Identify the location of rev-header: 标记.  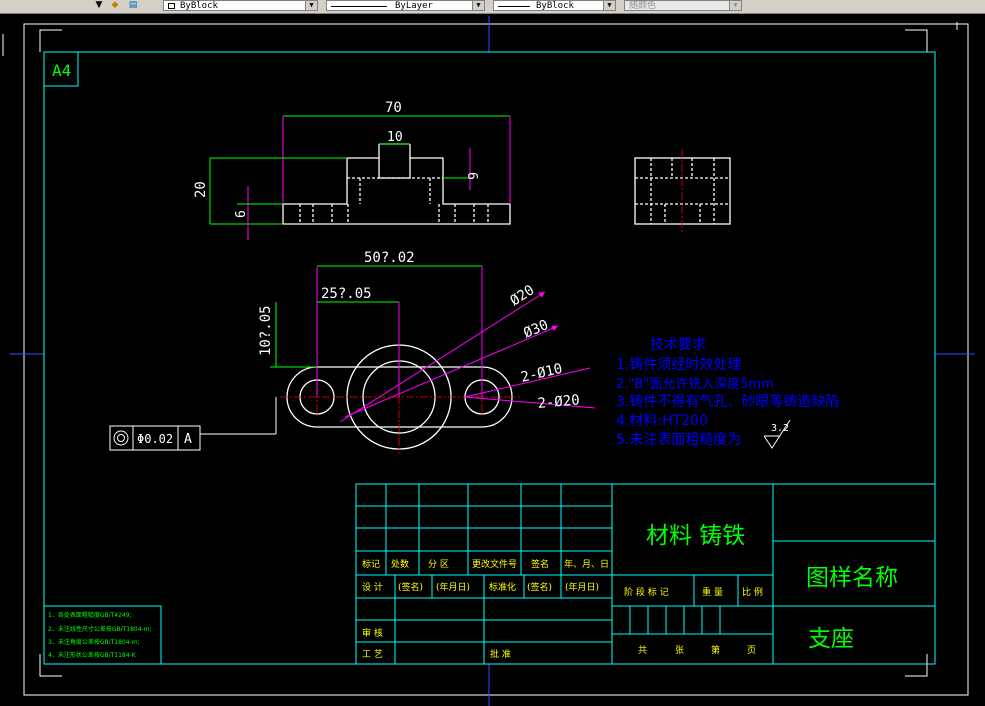
(371, 564).